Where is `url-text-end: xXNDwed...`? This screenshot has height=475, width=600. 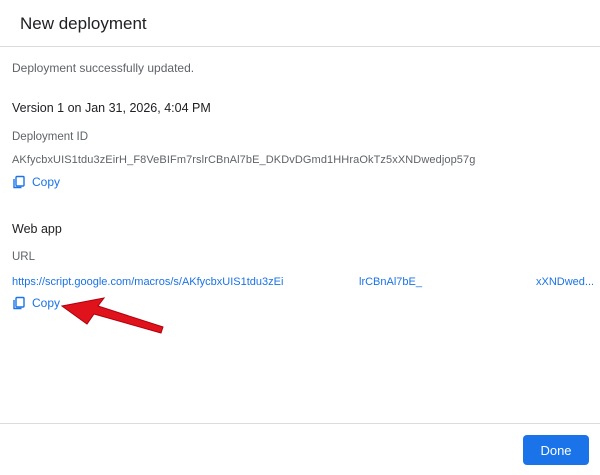
url-text-end: xXNDwed... is located at coordinates (565, 282).